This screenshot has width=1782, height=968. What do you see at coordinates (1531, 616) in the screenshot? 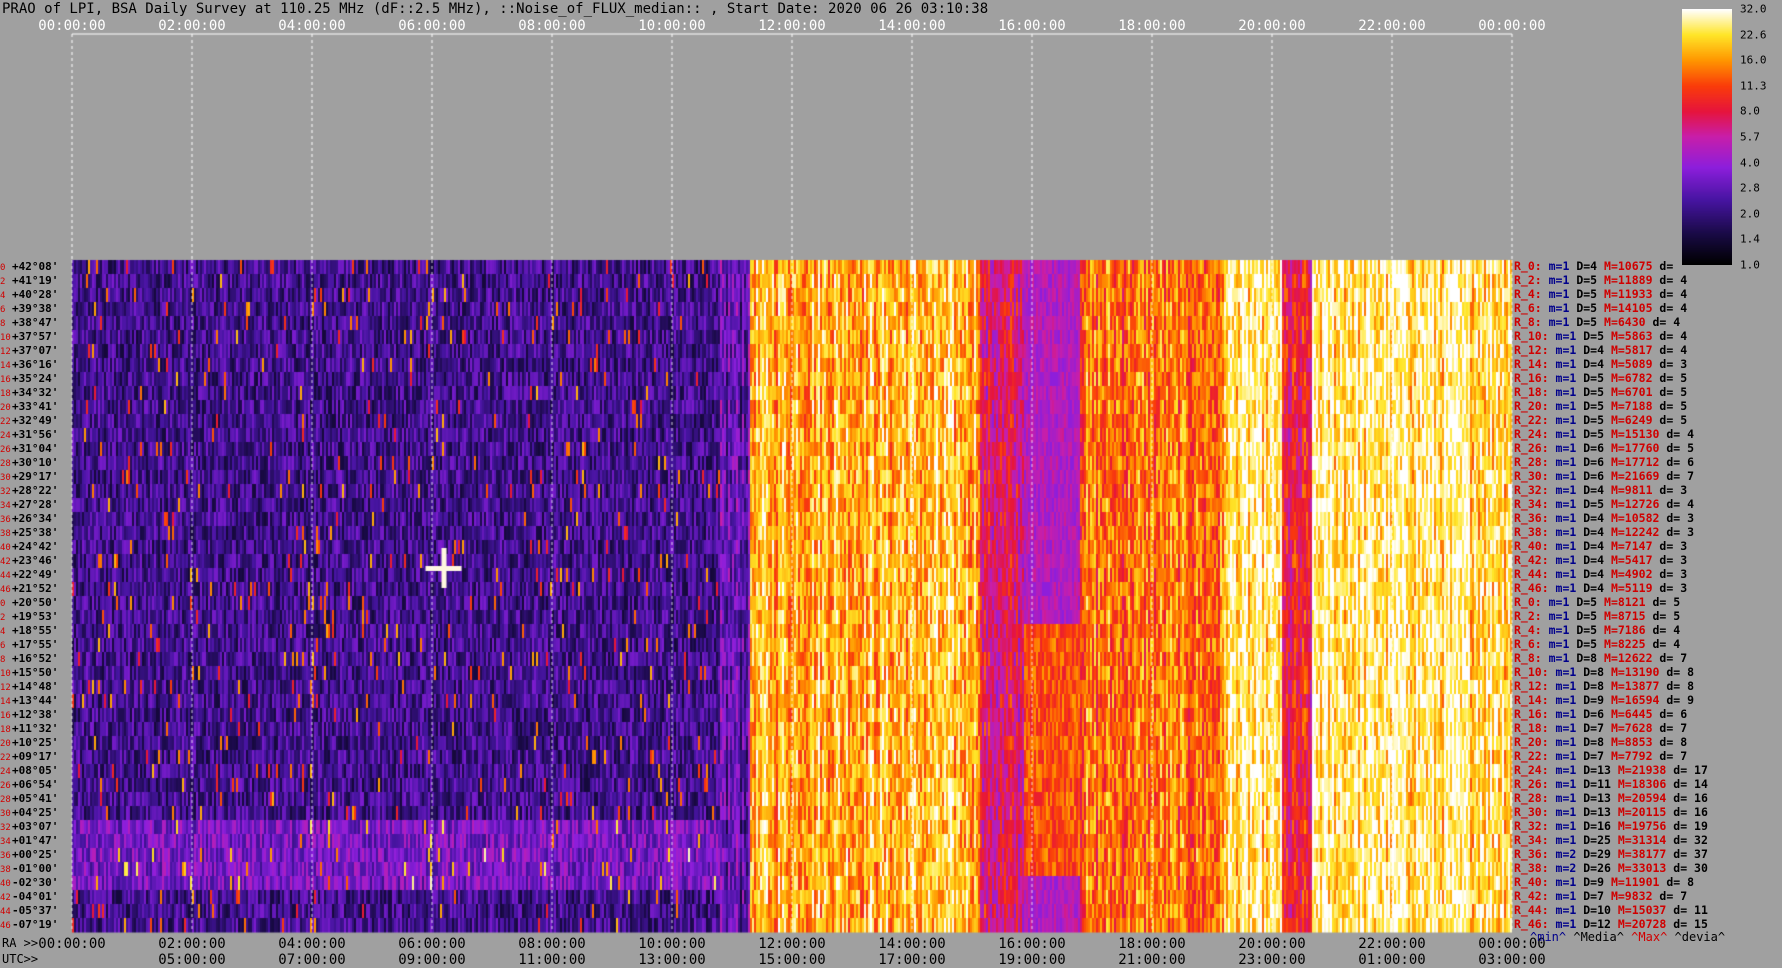
I see `stat-r: R_2:` at bounding box center [1531, 616].